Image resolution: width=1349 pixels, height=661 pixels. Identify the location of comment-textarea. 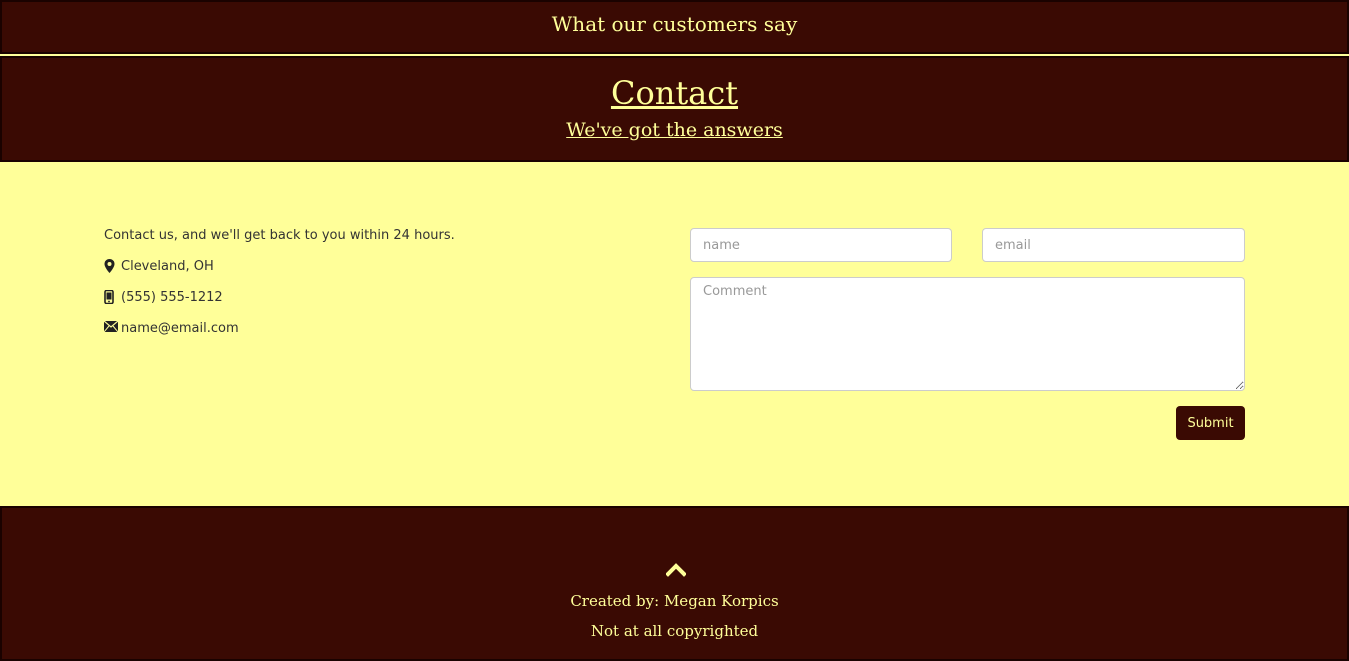
(967, 334).